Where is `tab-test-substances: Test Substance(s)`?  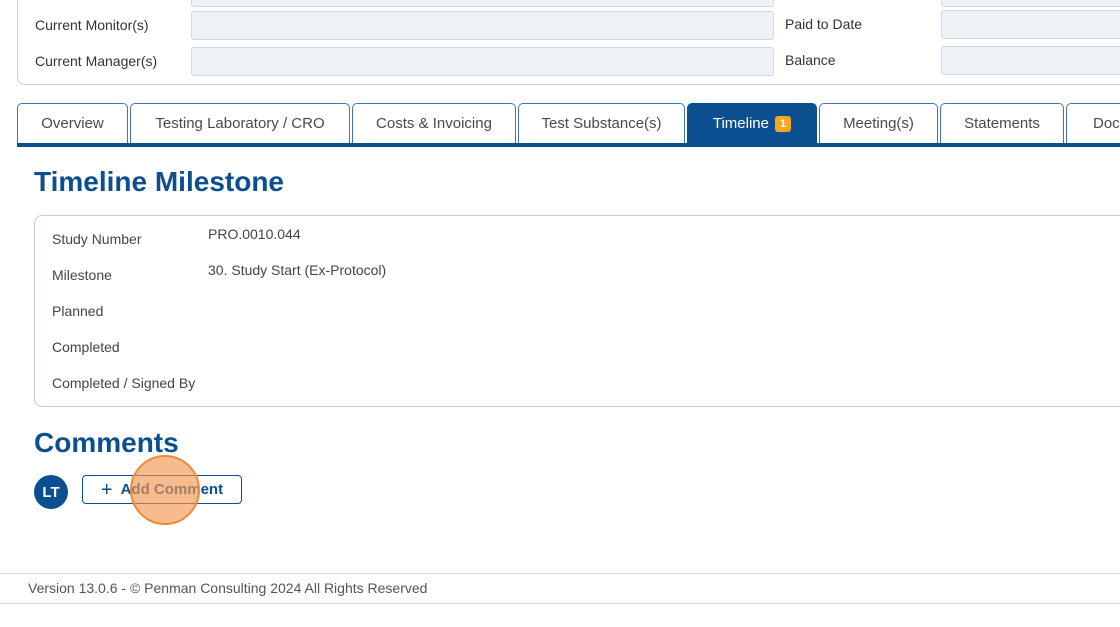 tab-test-substances: Test Substance(s) is located at coordinates (601, 123).